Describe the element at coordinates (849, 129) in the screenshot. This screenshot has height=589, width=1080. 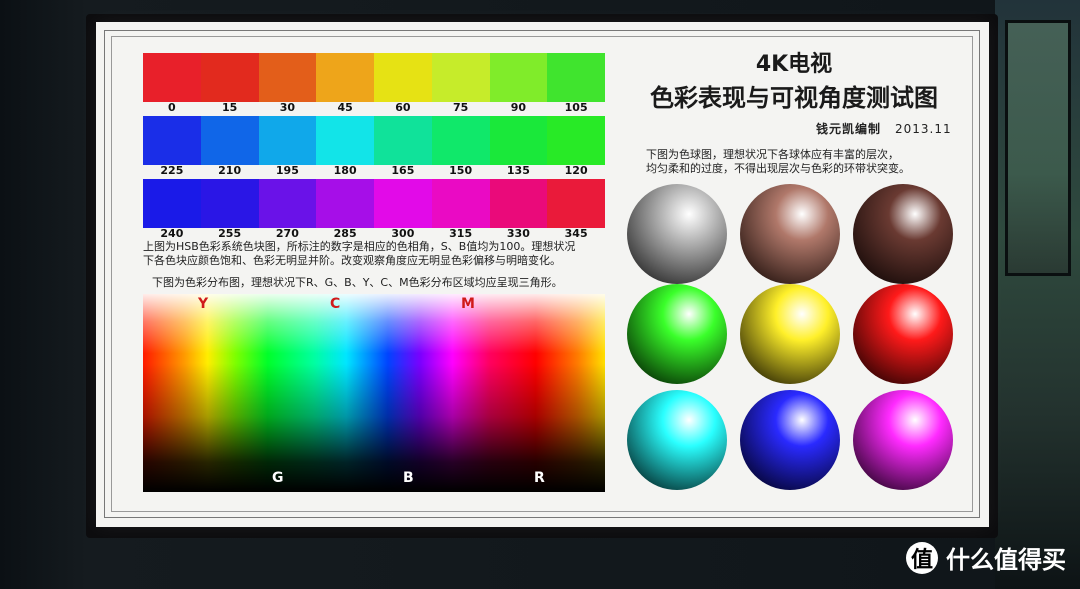
I see `author-name: 钱元凯编制` at that location.